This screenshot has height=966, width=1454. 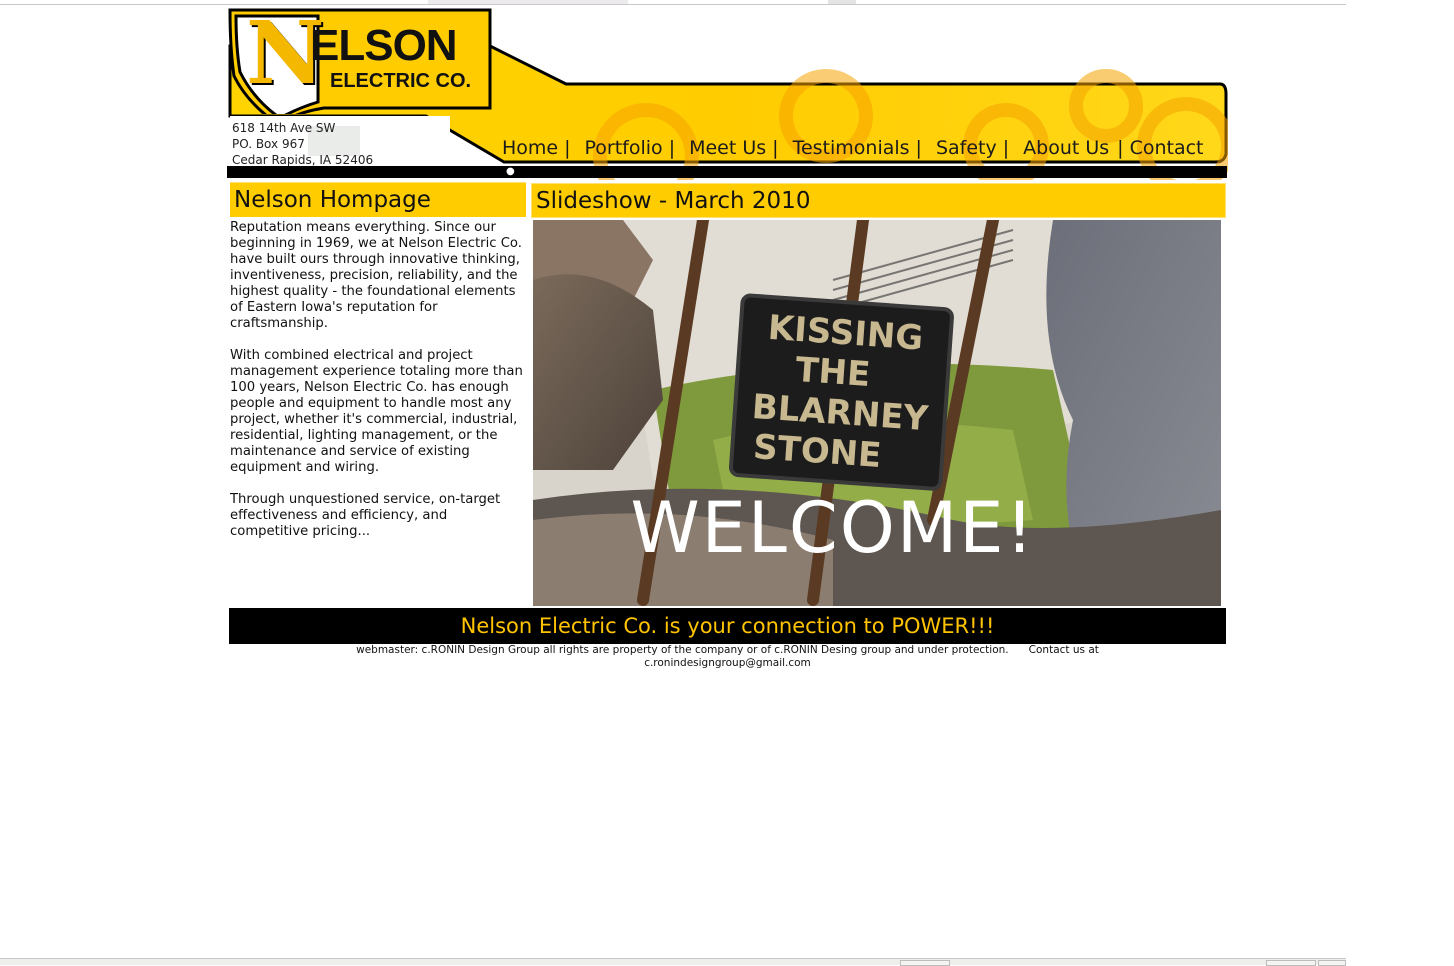 What do you see at coordinates (624, 148) in the screenshot?
I see `nav-portfolio: Portfolio` at bounding box center [624, 148].